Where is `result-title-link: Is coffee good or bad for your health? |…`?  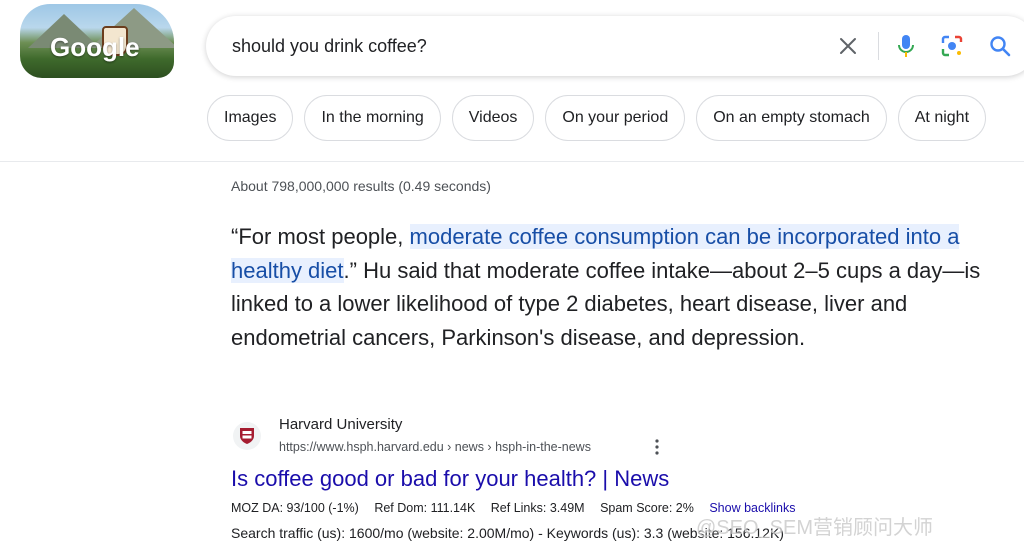 result-title-link: Is coffee good or bad for your health? |… is located at coordinates (450, 479).